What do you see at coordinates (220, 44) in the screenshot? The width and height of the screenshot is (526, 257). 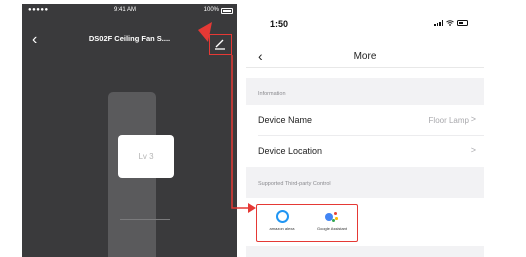 I see `edit-highlight-box` at bounding box center [220, 44].